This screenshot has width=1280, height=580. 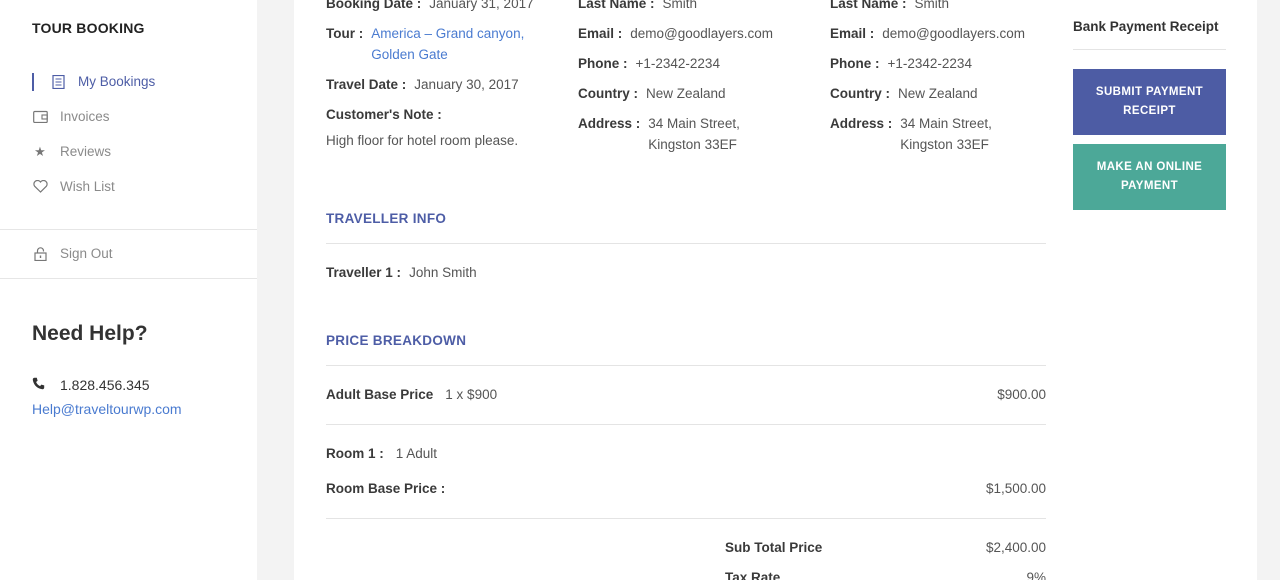 I want to click on tax-amount: 9%, so click(x=1036, y=575).